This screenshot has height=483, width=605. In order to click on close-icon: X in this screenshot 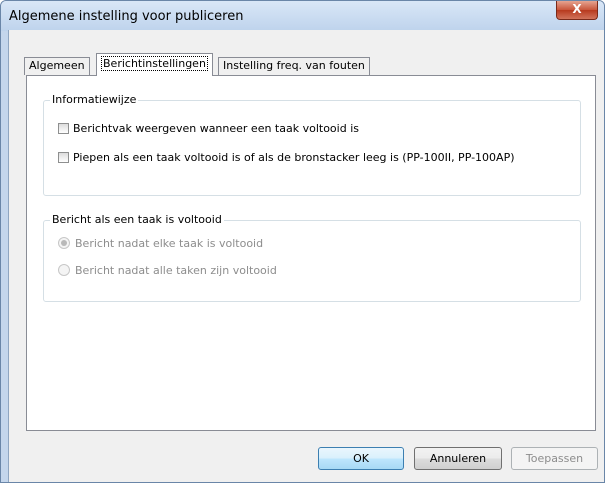, I will do `click(577, 9)`.